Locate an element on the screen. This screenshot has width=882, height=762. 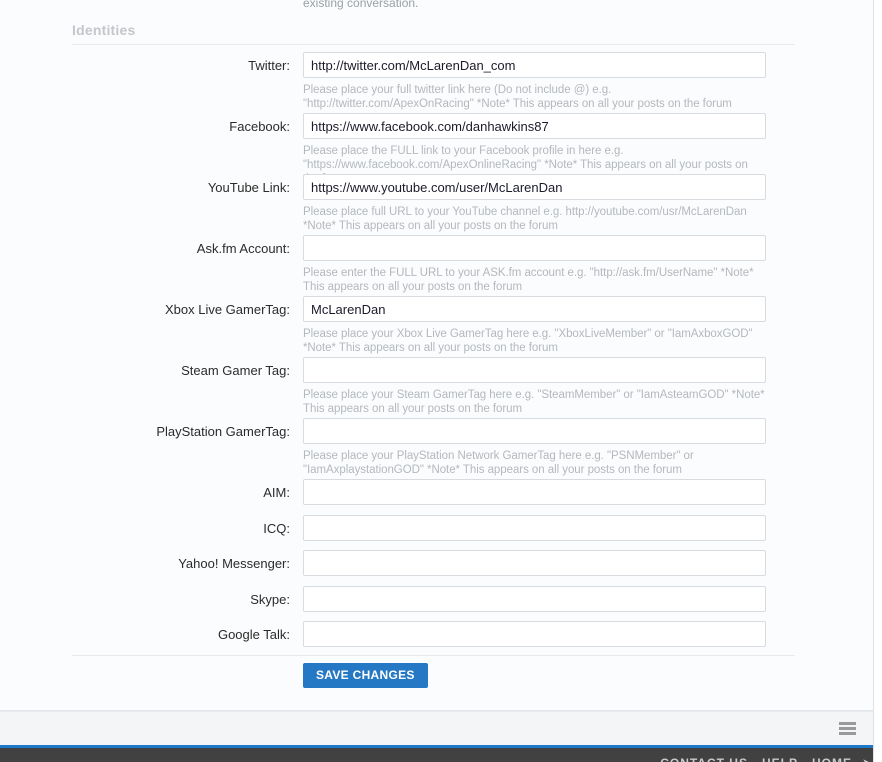
form-control-google-talk: Google Talk: is located at coordinates (436, 635).